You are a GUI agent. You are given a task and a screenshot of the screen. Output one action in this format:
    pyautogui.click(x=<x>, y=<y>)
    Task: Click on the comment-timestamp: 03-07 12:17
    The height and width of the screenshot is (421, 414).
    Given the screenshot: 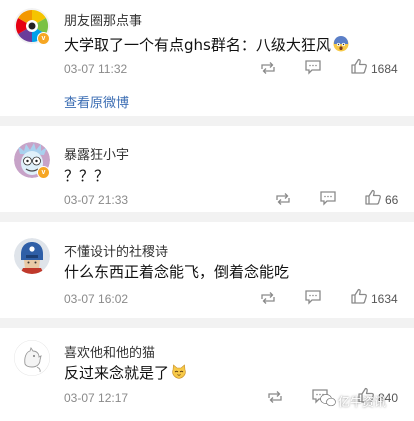 What is the action you would take?
    pyautogui.click(x=96, y=398)
    